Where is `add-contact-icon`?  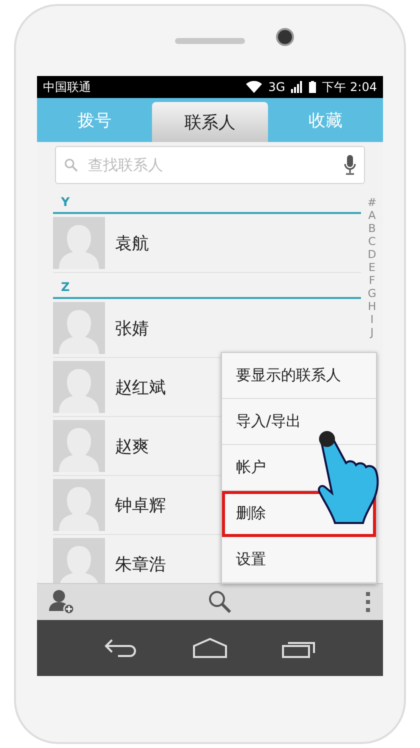 add-contact-icon is located at coordinates (62, 602).